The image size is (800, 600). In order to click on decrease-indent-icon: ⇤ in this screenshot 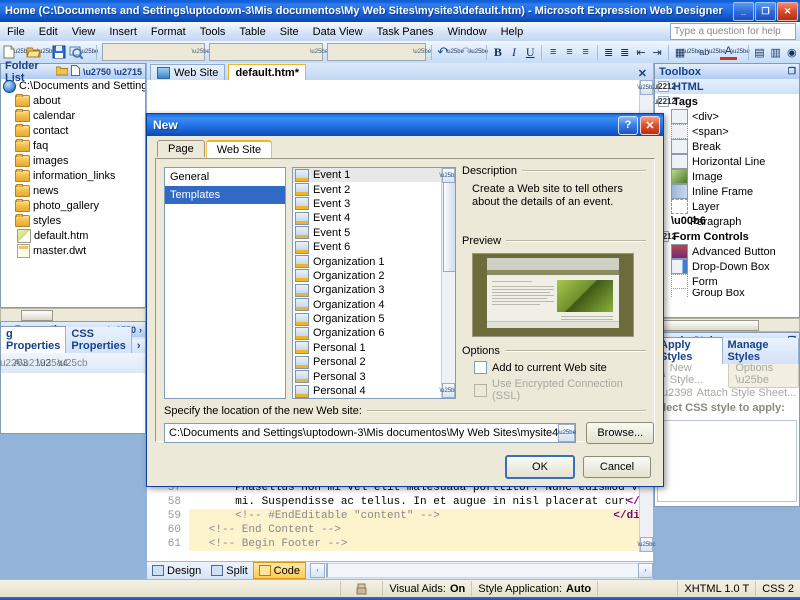, I will do `click(641, 52)`.